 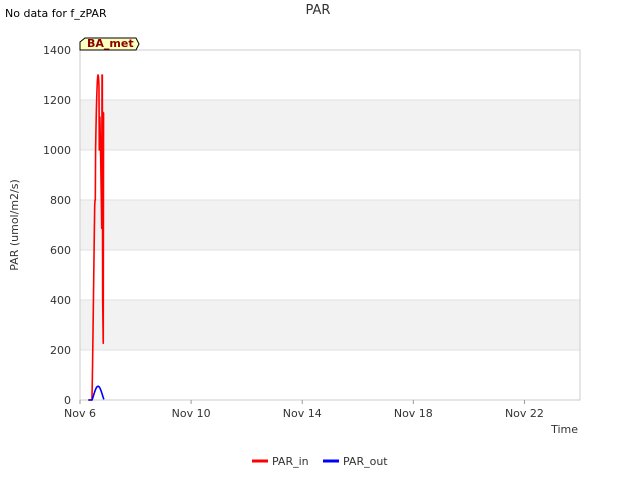 What do you see at coordinates (365, 461) in the screenshot?
I see `legend-label-par-out: PAR_out` at bounding box center [365, 461].